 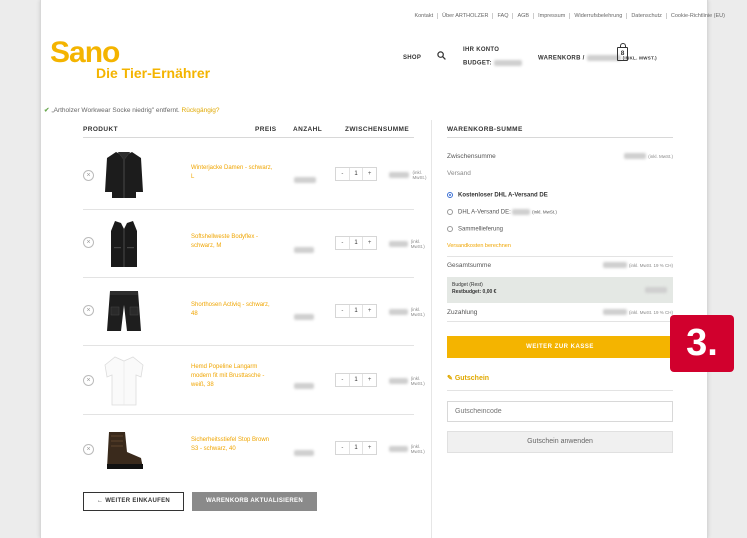 I want to click on nav-link-datenschutz: Datenschutz, so click(x=646, y=16).